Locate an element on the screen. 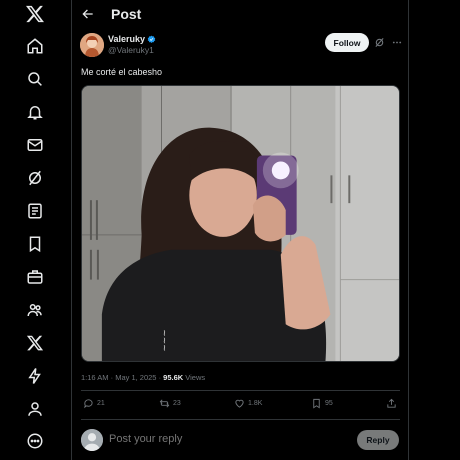 The height and width of the screenshot is (460, 460). page-title: Post is located at coordinates (126, 14).